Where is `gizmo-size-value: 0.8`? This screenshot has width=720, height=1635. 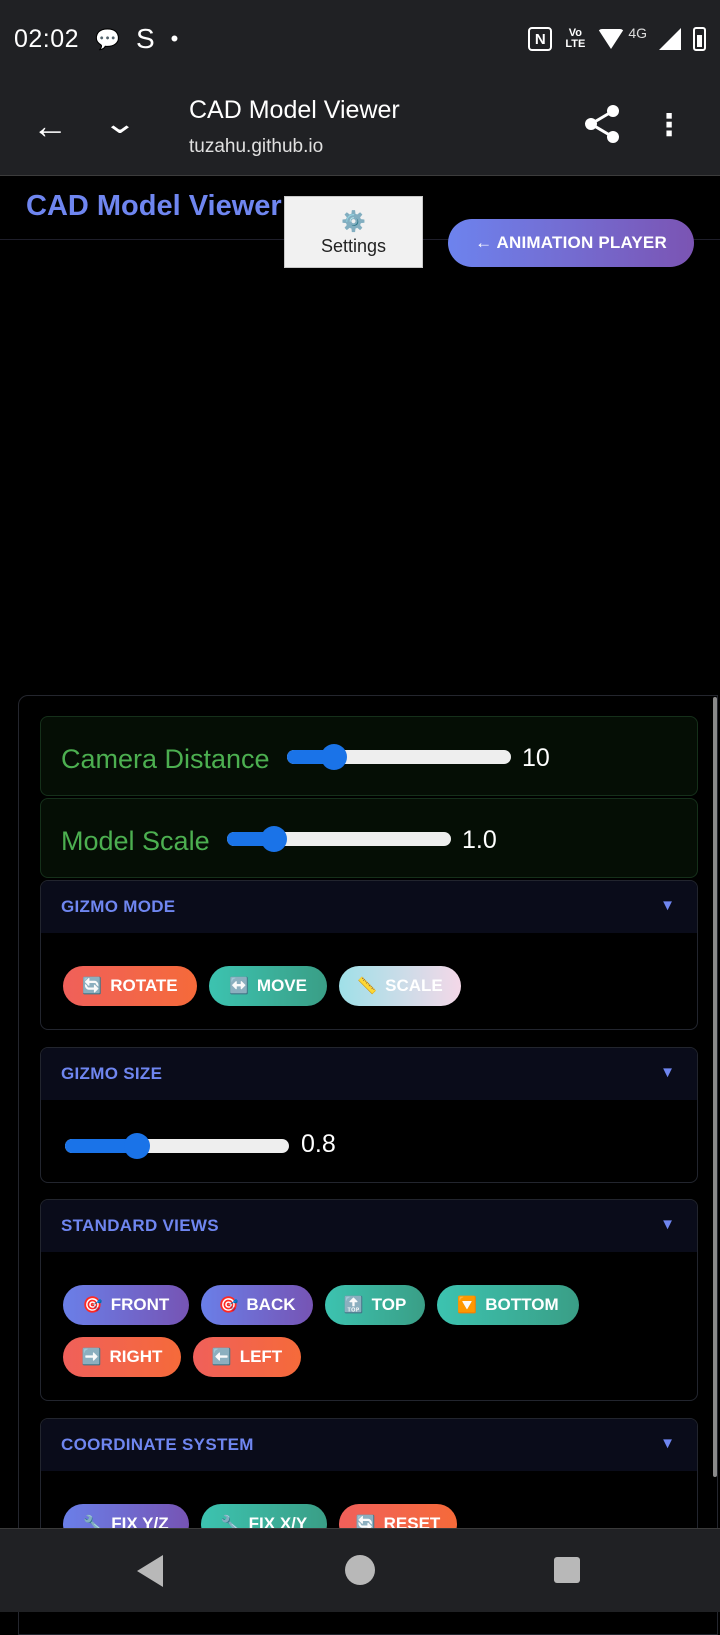
gizmo-size-value: 0.8 is located at coordinates (318, 1144).